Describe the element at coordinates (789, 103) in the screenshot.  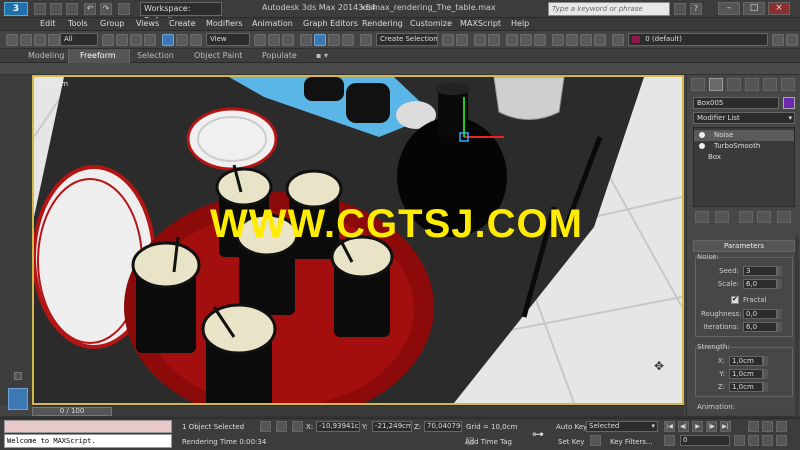
I see `object-color-swatch` at that location.